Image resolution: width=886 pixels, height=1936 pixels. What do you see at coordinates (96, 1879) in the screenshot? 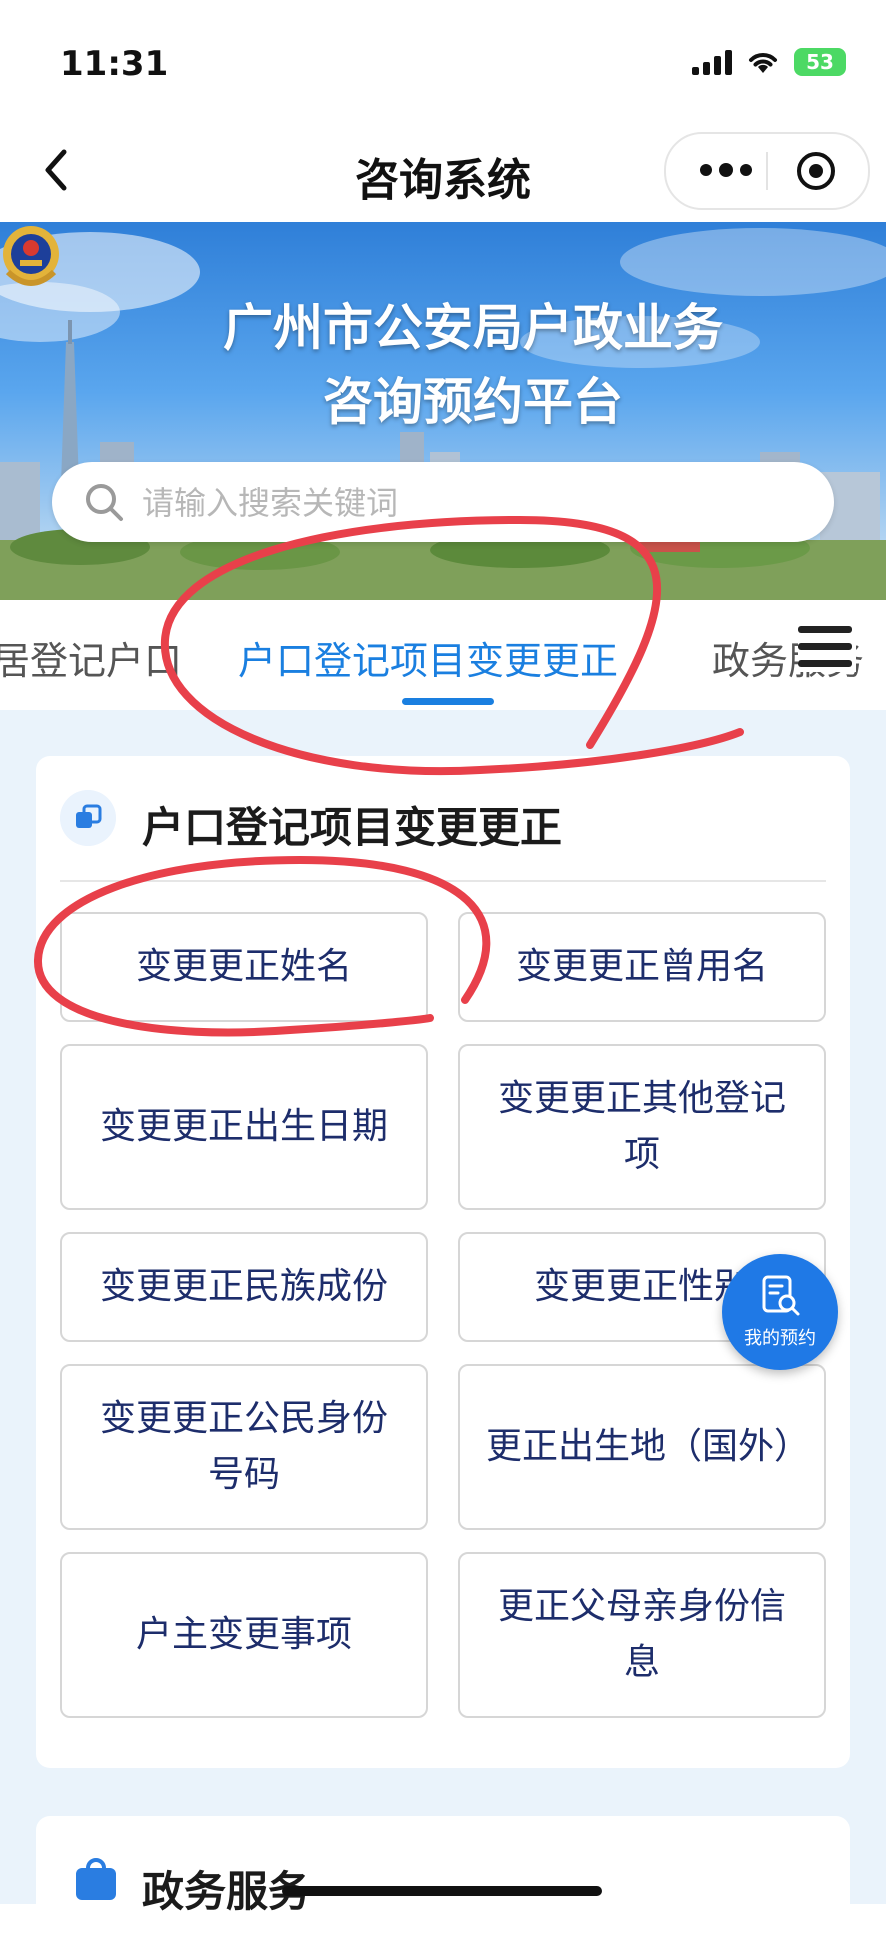
I see `government-services-icon` at bounding box center [96, 1879].